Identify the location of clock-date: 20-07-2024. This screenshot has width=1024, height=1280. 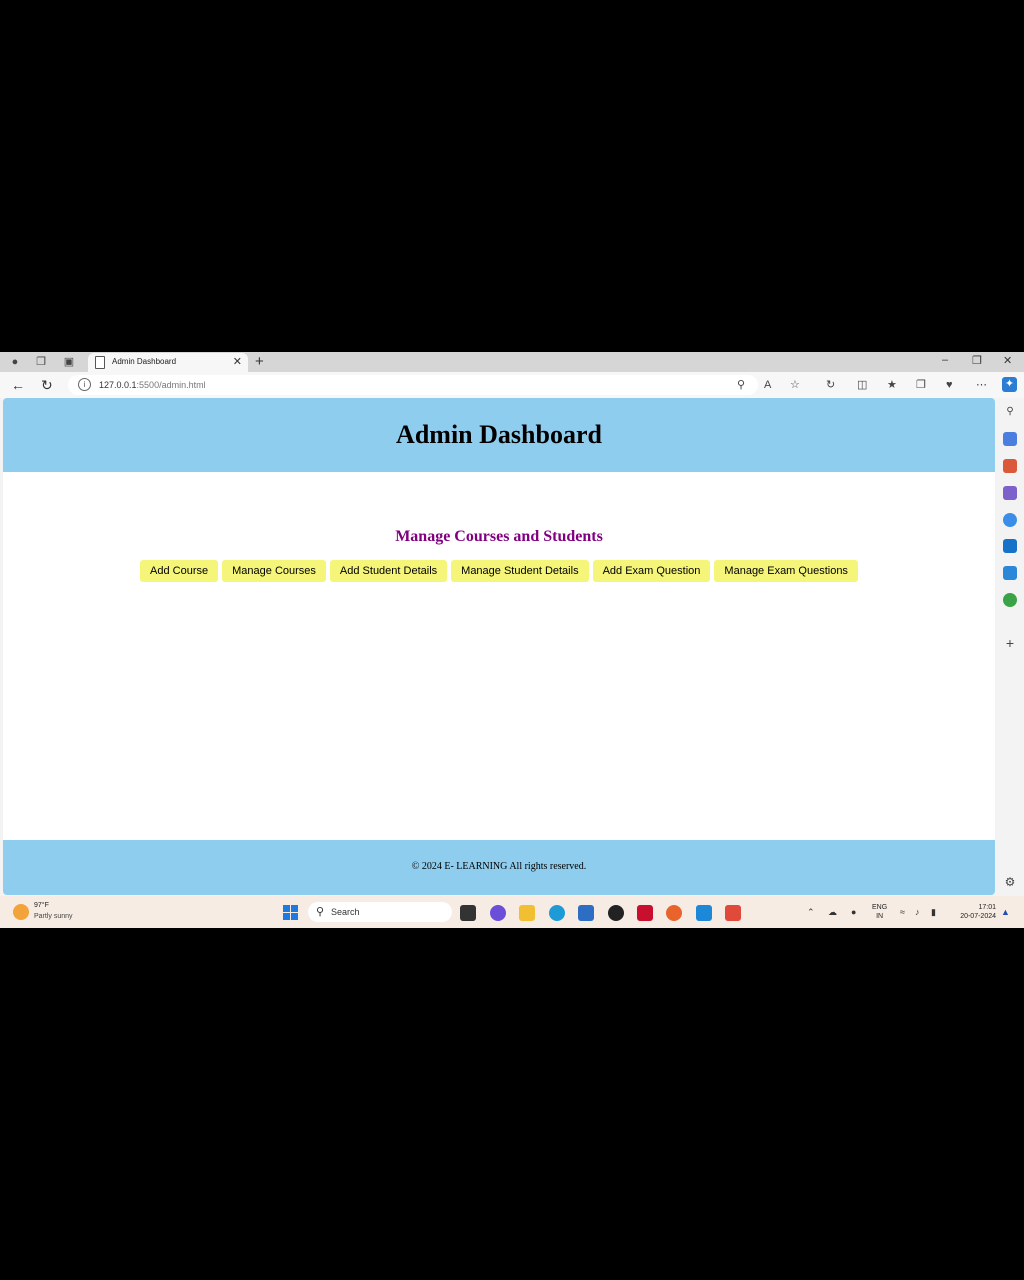
(978, 916).